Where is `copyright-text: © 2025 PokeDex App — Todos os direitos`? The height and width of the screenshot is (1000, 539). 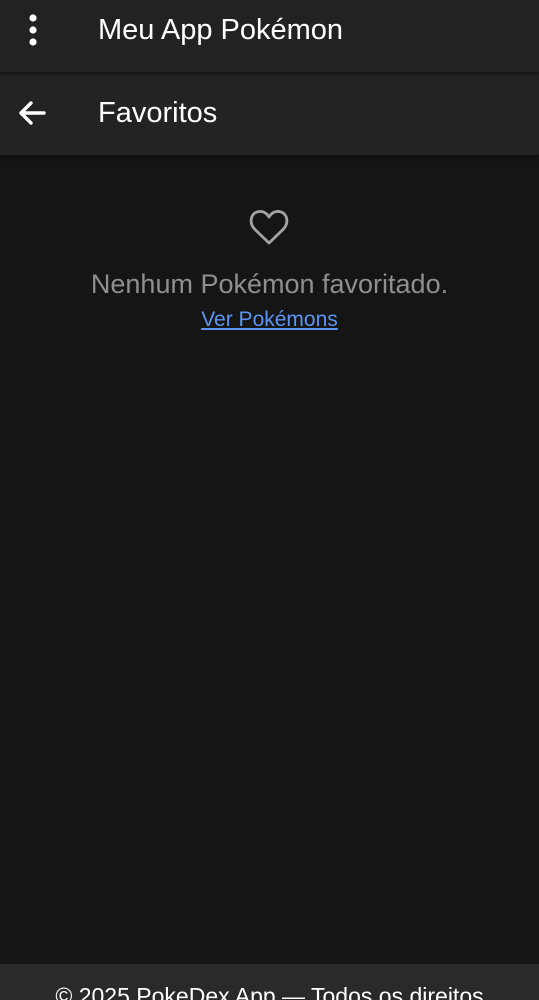 copyright-text: © 2025 PokeDex App — Todos os direitos is located at coordinates (269, 991).